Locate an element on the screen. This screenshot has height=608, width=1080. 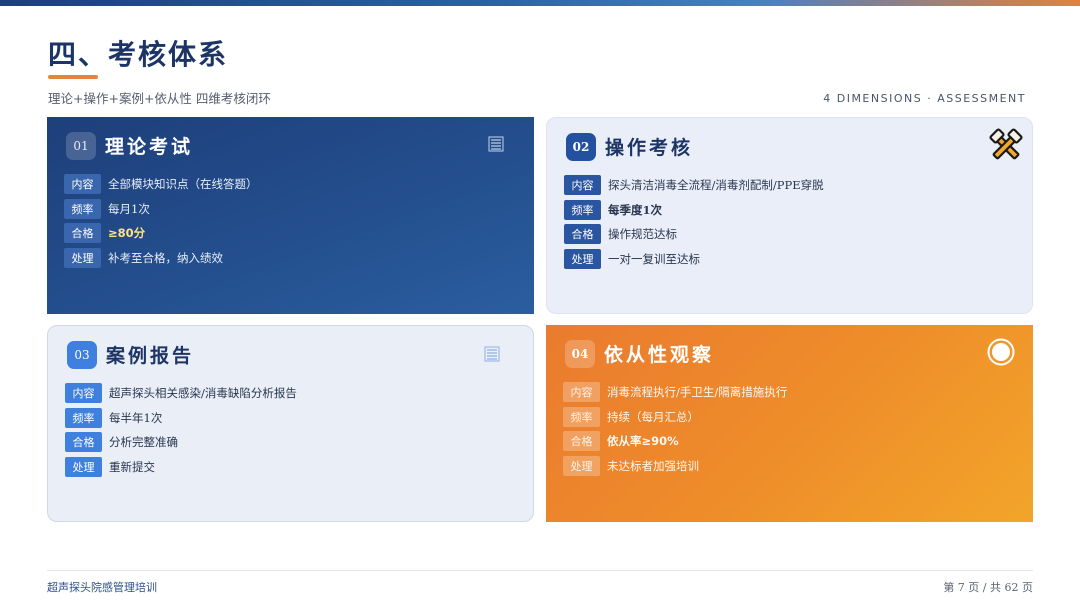
card-row: 频率 每月1次 is located at coordinates (161, 209).